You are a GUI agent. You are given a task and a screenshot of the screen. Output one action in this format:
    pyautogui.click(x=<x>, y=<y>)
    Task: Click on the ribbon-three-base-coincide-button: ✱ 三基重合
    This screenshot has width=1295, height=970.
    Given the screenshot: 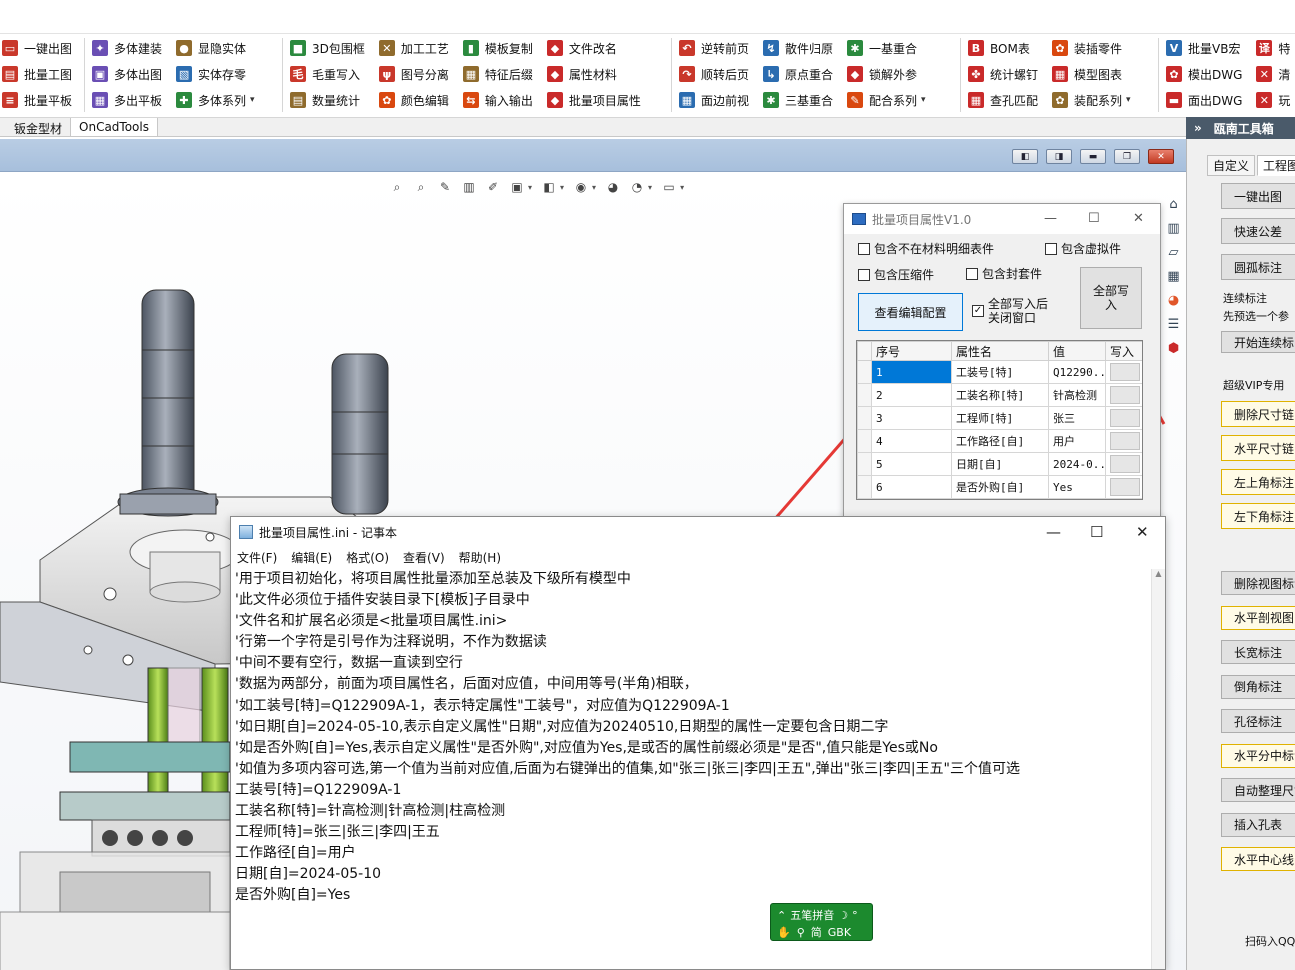 What is the action you would take?
    pyautogui.click(x=798, y=100)
    